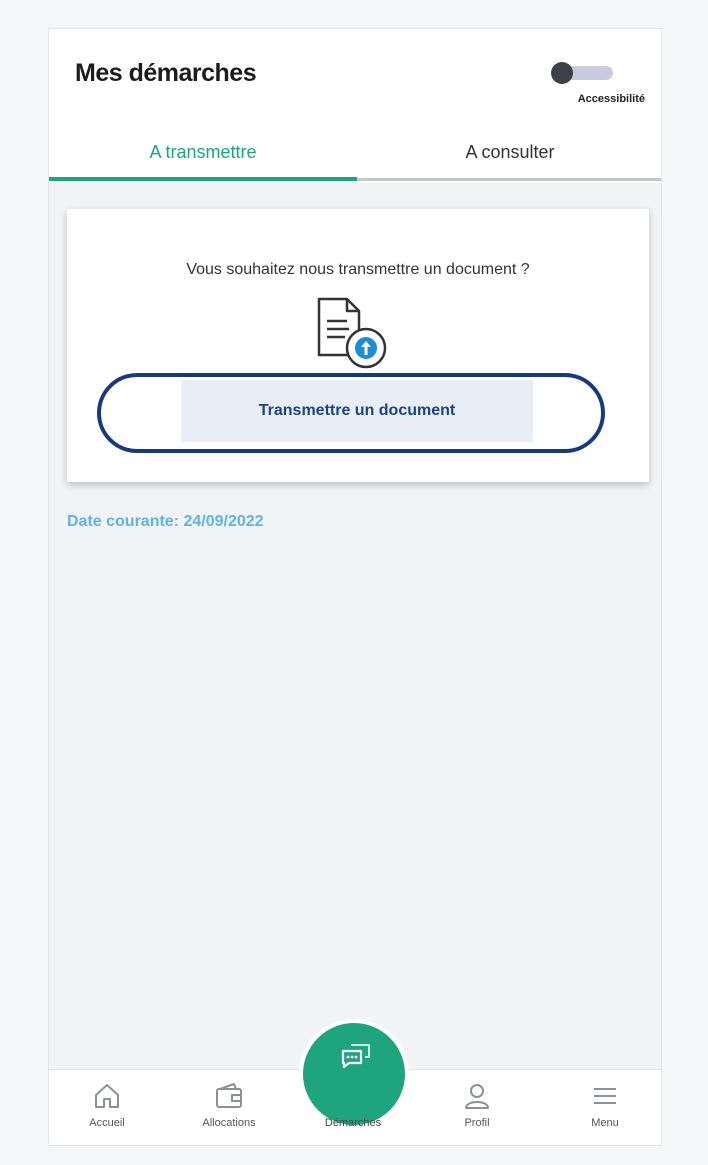 Image resolution: width=708 pixels, height=1165 pixels. Describe the element at coordinates (605, 1096) in the screenshot. I see `hamburger-icon` at that location.